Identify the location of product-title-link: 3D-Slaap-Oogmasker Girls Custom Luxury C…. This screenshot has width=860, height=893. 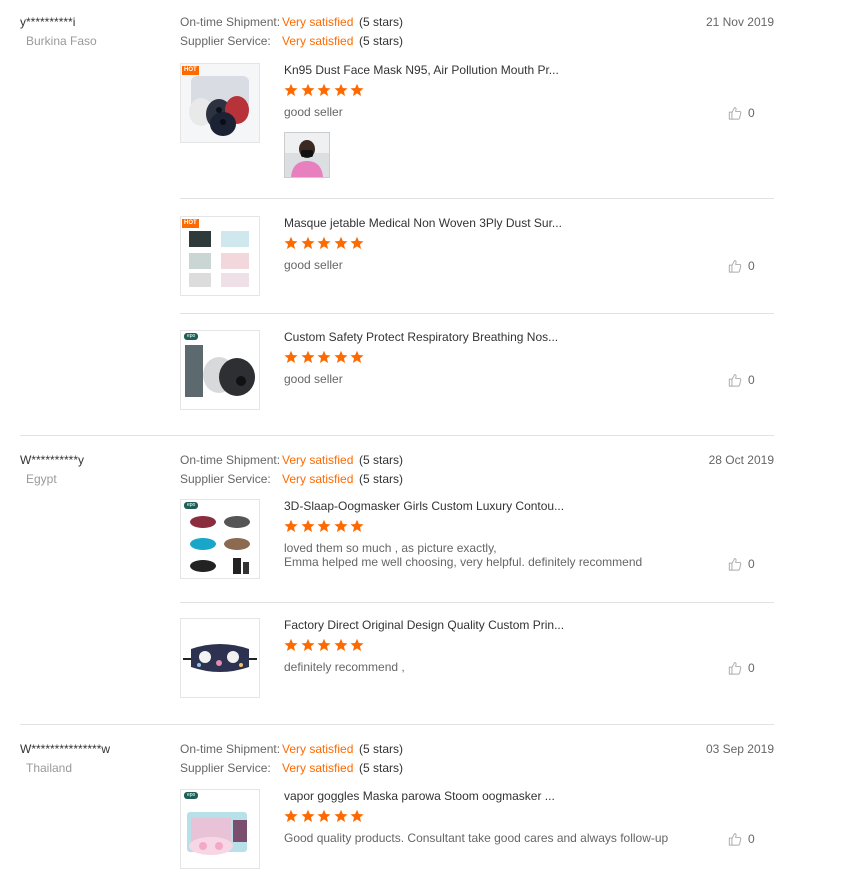
(424, 506).